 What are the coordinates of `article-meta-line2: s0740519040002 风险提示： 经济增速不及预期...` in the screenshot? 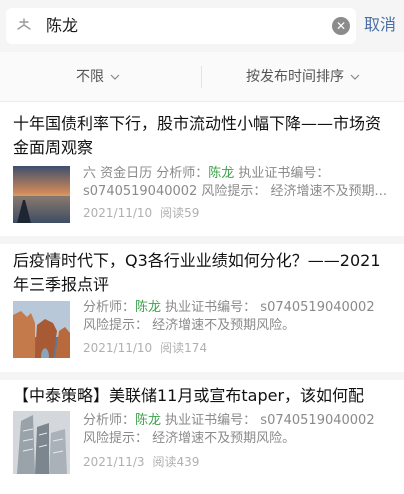 It's located at (235, 191).